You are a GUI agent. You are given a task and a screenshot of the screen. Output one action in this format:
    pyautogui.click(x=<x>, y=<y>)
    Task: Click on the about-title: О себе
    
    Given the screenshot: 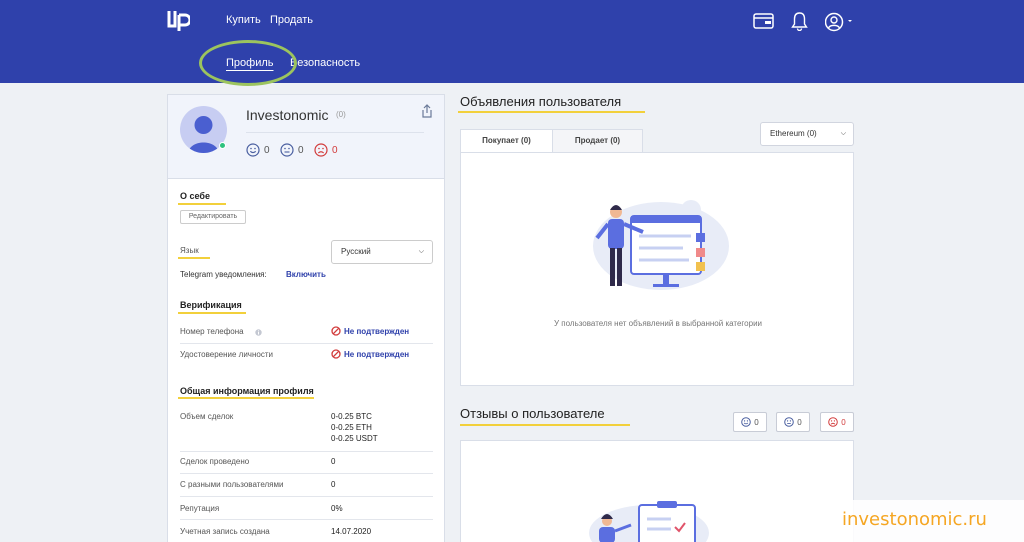 What is the action you would take?
    pyautogui.click(x=195, y=196)
    